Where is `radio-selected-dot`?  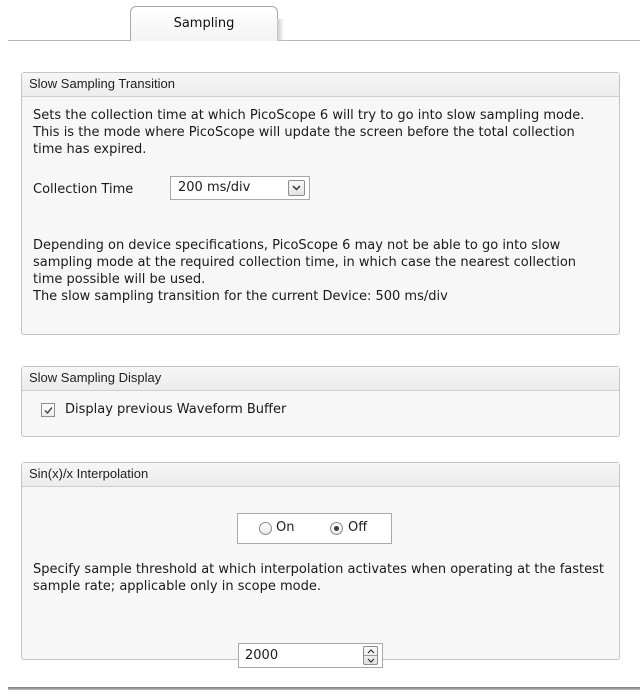 radio-selected-dot is located at coordinates (336, 528).